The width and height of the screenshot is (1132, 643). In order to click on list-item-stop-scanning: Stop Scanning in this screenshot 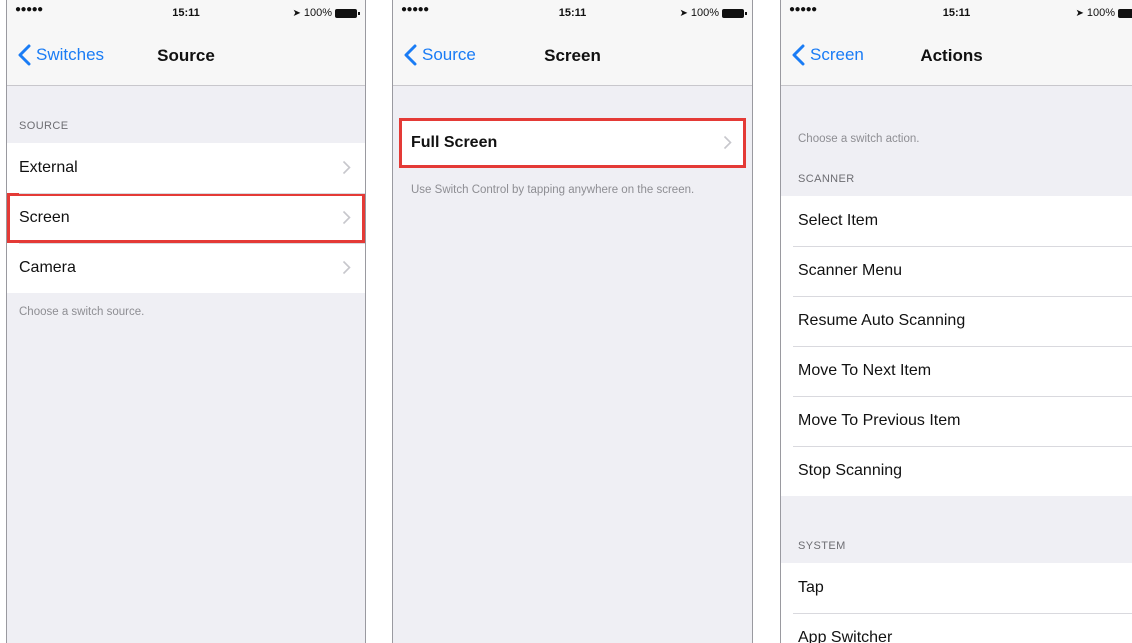, I will do `click(956, 471)`.